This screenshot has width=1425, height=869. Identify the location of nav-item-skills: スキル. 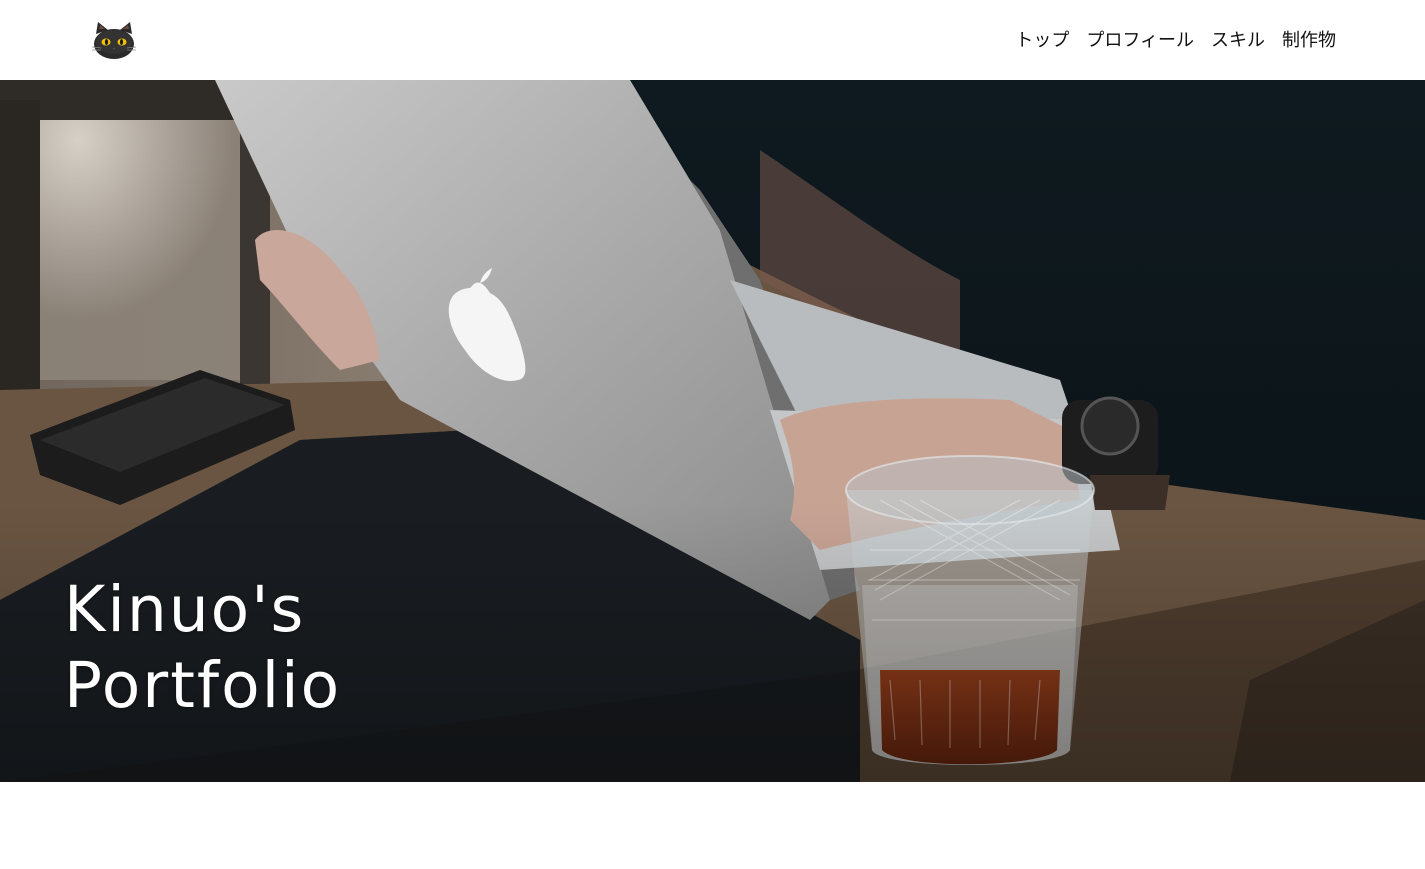
(1238, 41).